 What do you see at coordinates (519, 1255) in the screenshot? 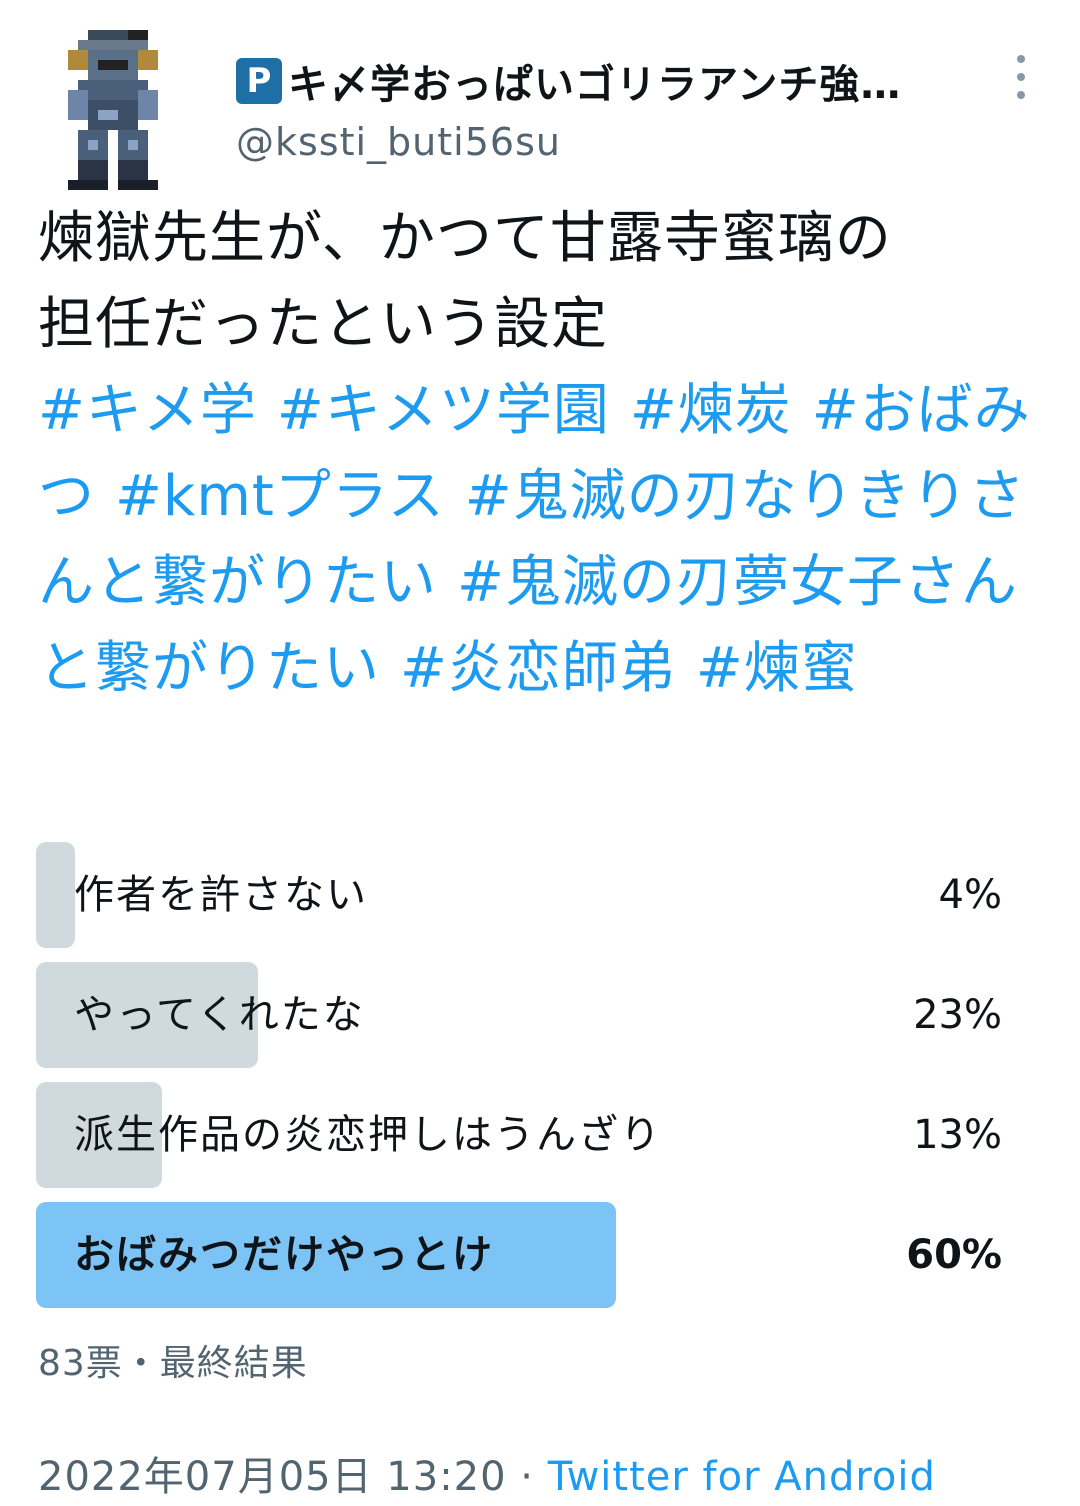
I see `poll-option-winner: おばみつだけやっとけ 60%` at bounding box center [519, 1255].